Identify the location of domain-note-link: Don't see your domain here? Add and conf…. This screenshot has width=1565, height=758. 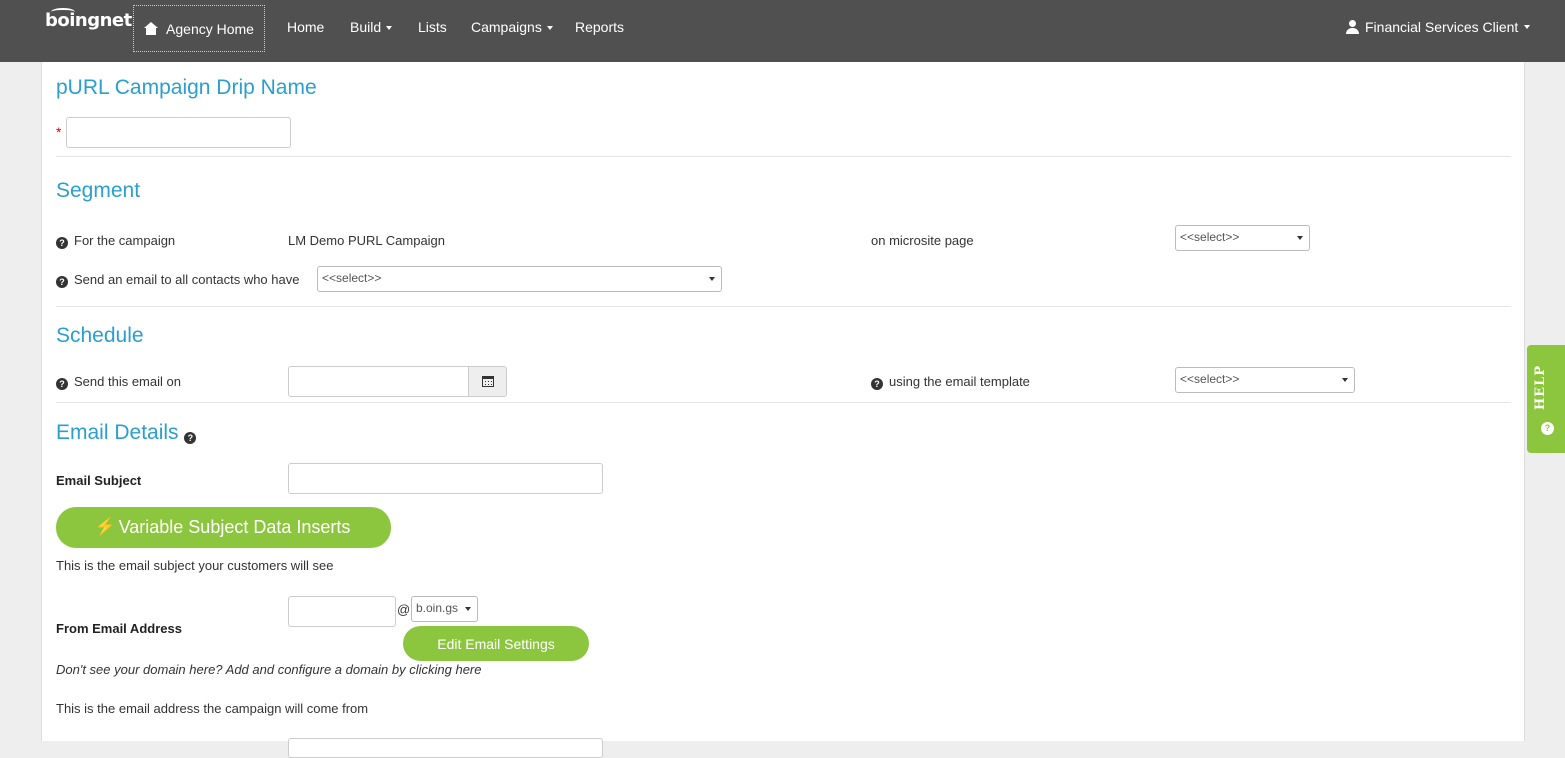
(268, 669).